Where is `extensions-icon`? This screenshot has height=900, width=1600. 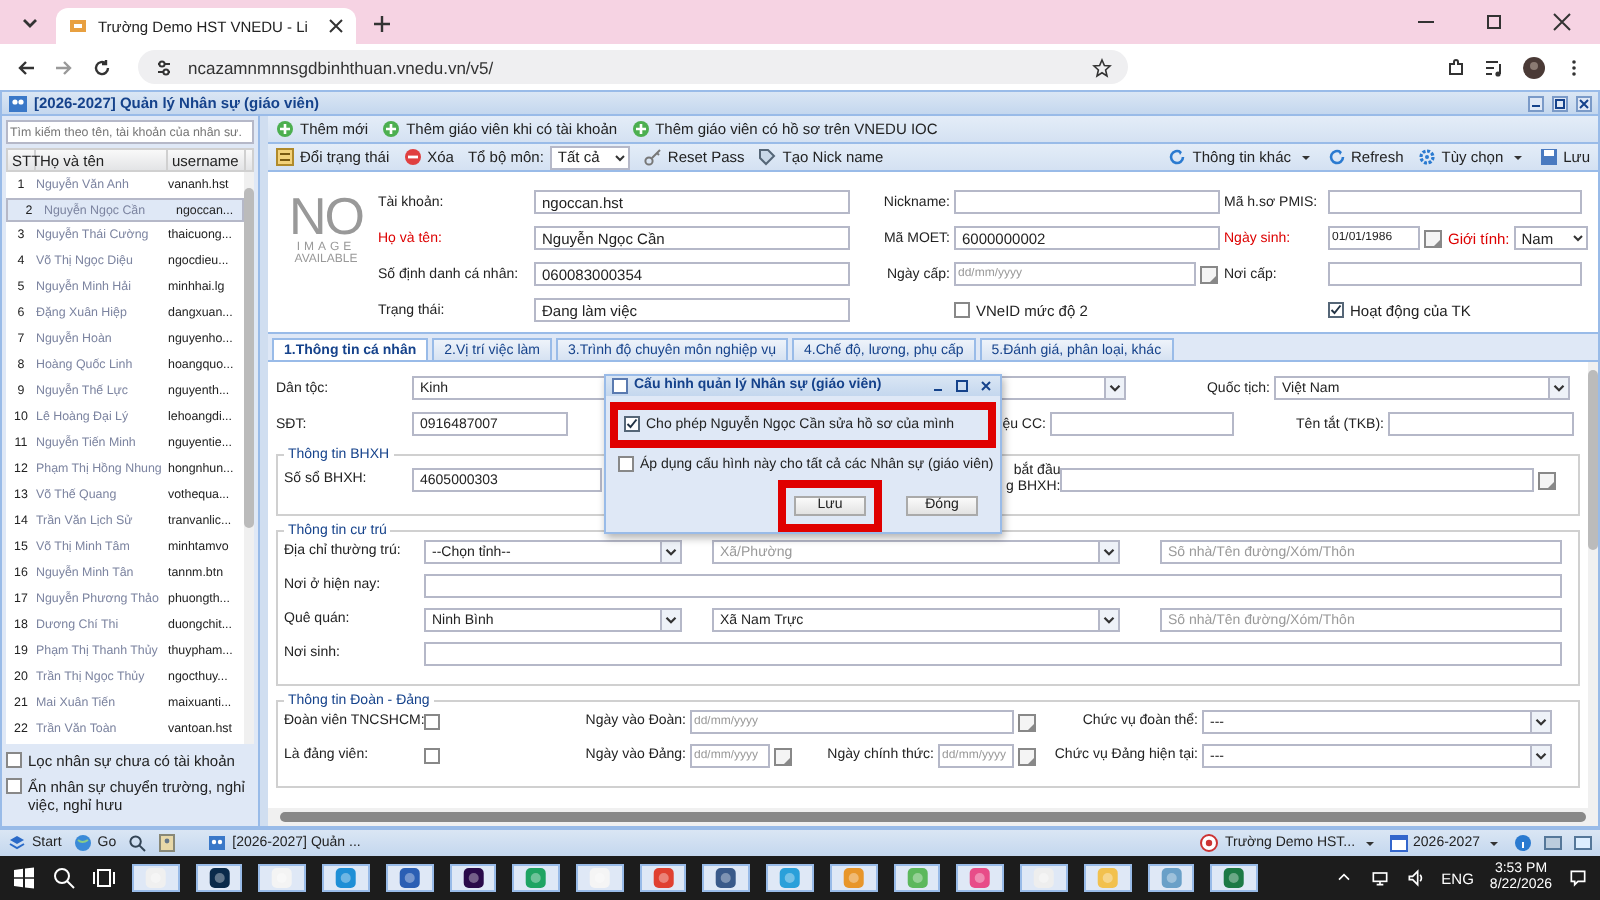 extensions-icon is located at coordinates (1456, 67).